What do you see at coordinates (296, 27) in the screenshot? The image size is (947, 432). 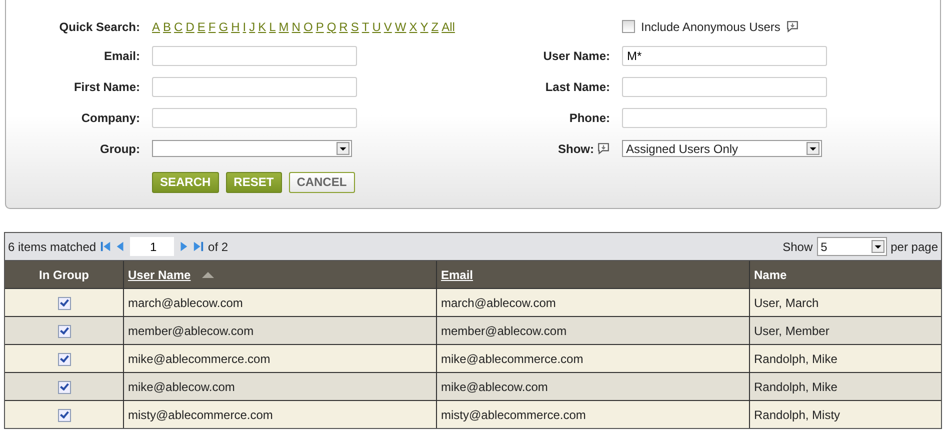 I see `letter-link: N` at bounding box center [296, 27].